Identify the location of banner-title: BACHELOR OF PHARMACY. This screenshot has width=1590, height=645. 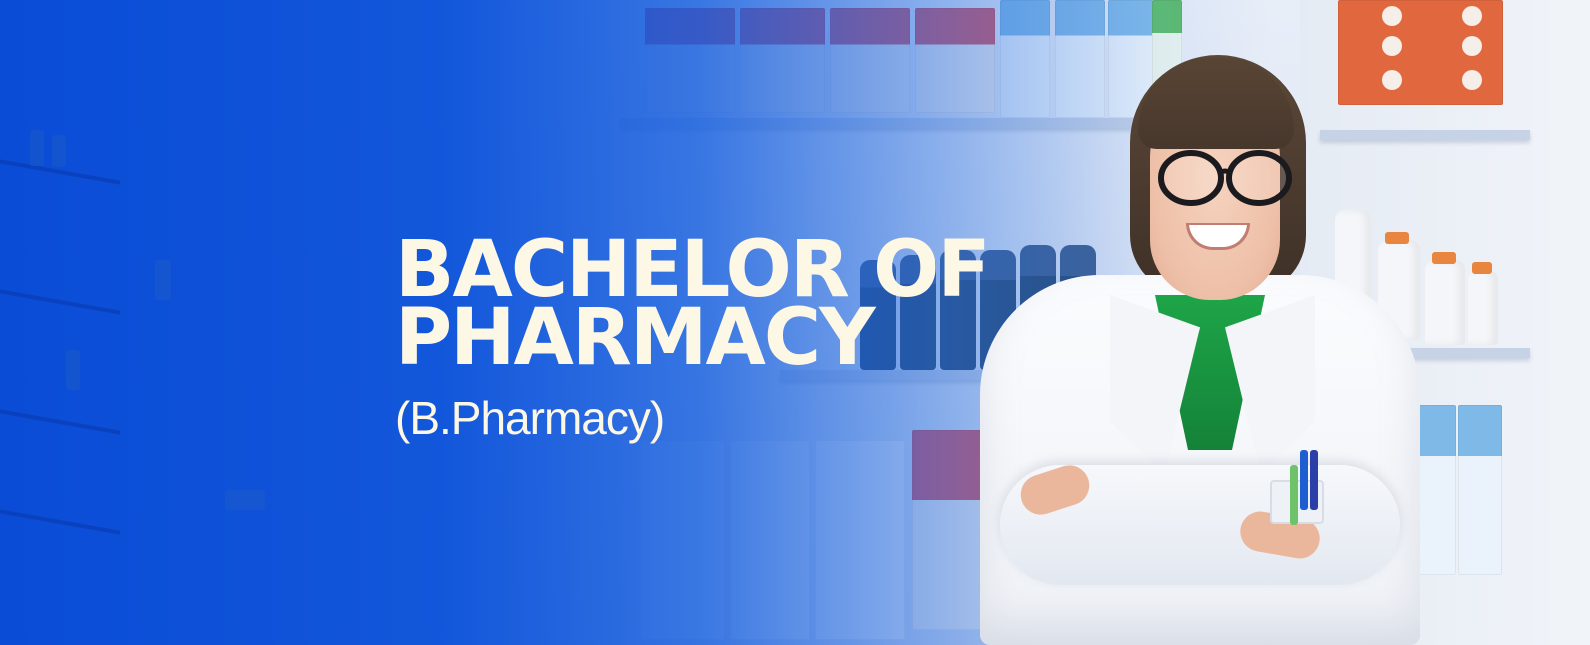
(693, 304).